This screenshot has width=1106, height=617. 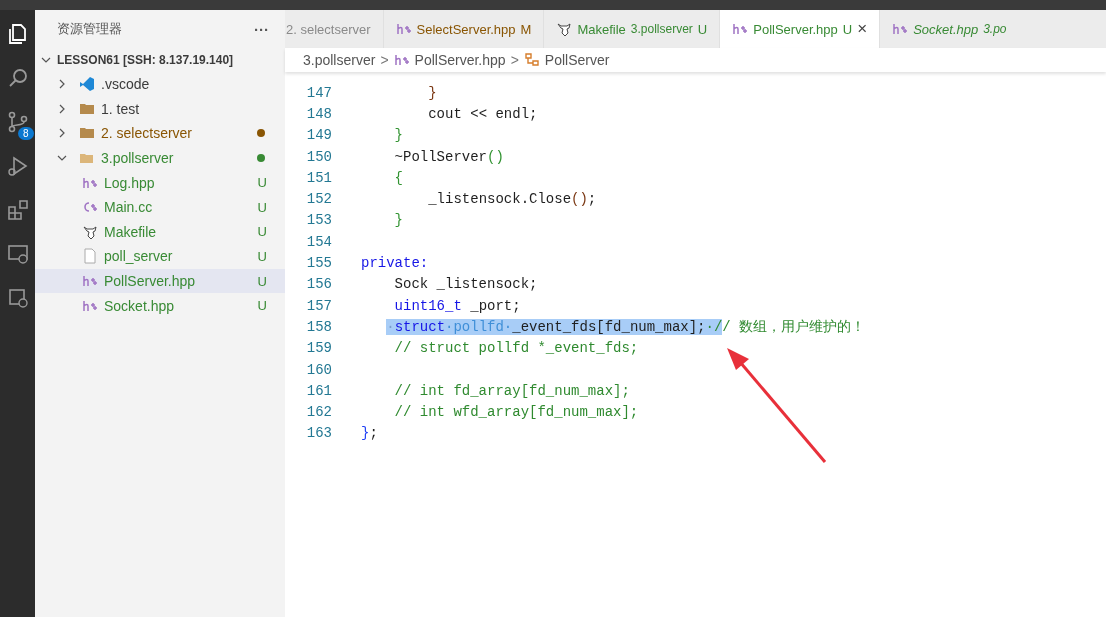 I want to click on tree-item: Socket.hpp U, so click(x=160, y=305).